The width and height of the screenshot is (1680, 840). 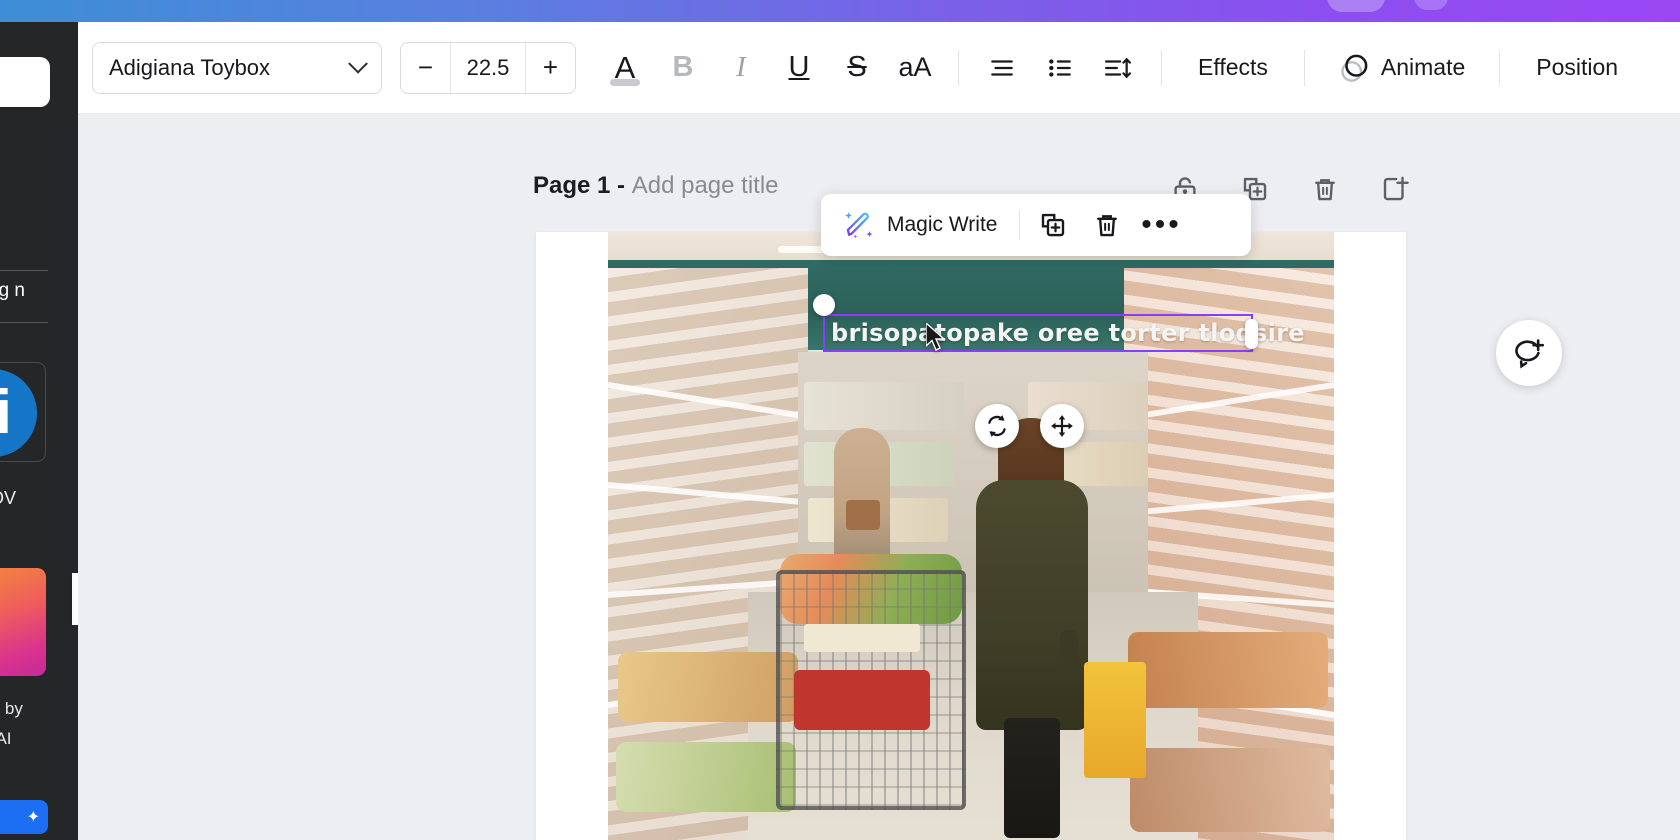 I want to click on delete-page-button, so click(x=1325, y=189).